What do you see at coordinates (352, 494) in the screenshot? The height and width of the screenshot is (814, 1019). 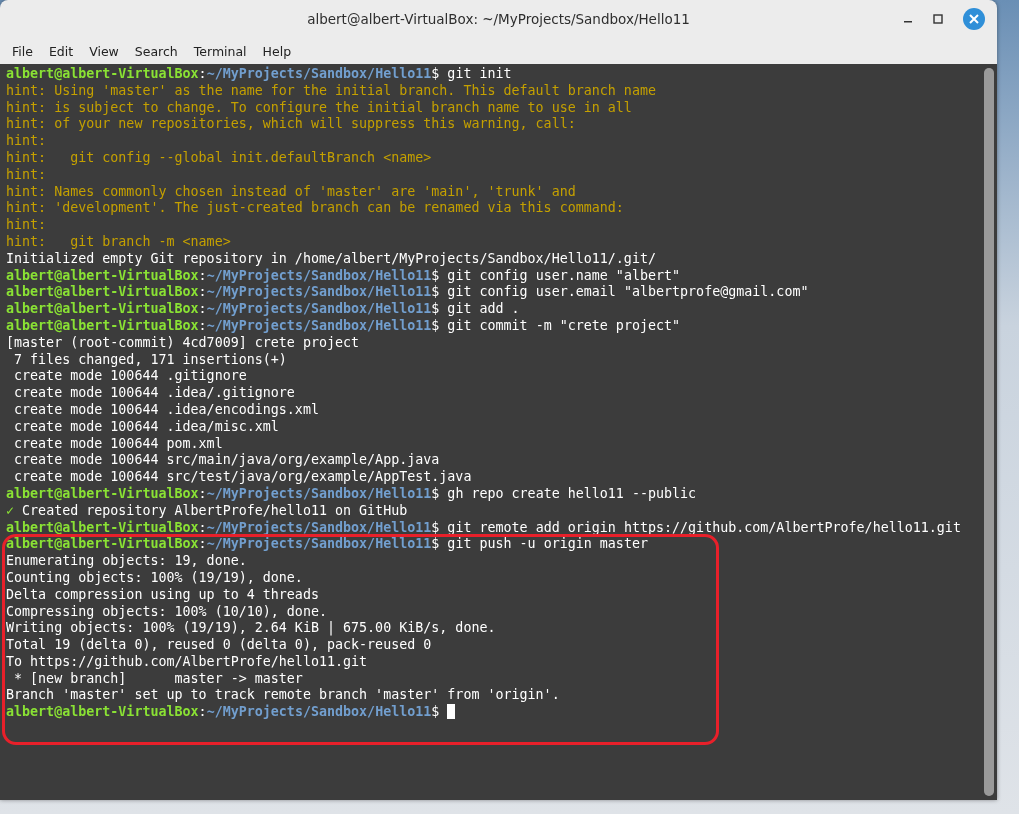 I see `prompt-line: albert@albert-VirtualBox:~/MyProjects/Sandbox/Hello11$ gh repo create hello11 --public` at bounding box center [352, 494].